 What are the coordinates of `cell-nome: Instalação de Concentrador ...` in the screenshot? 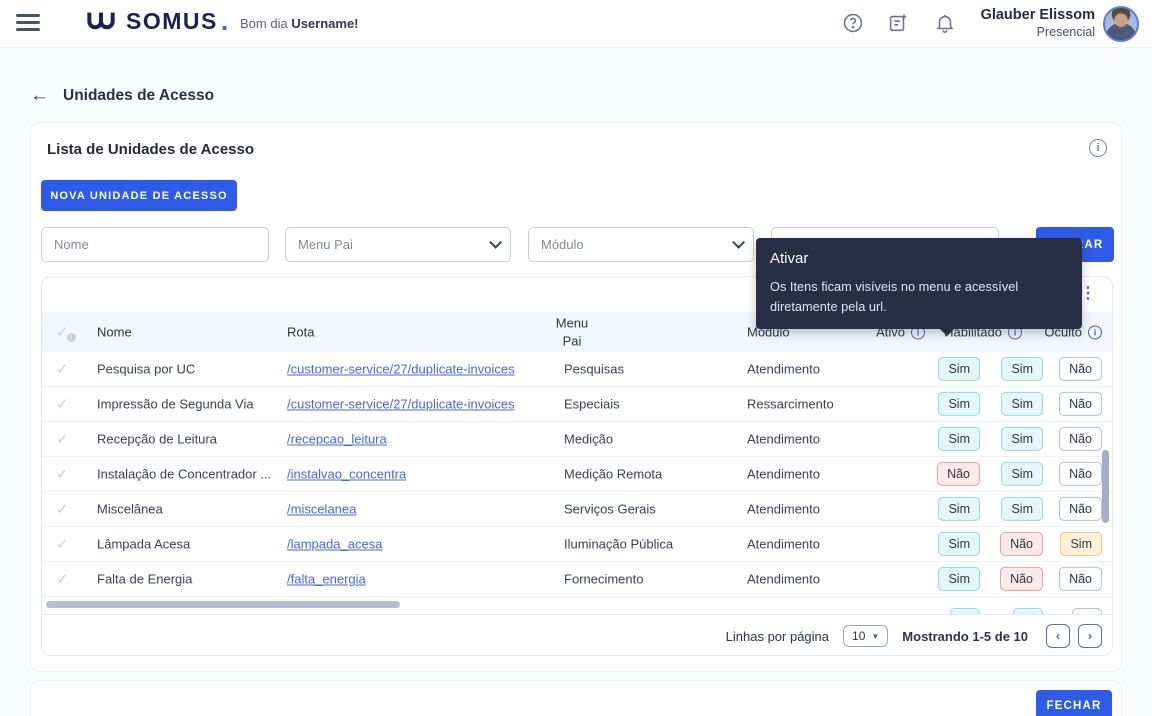 It's located at (184, 474).